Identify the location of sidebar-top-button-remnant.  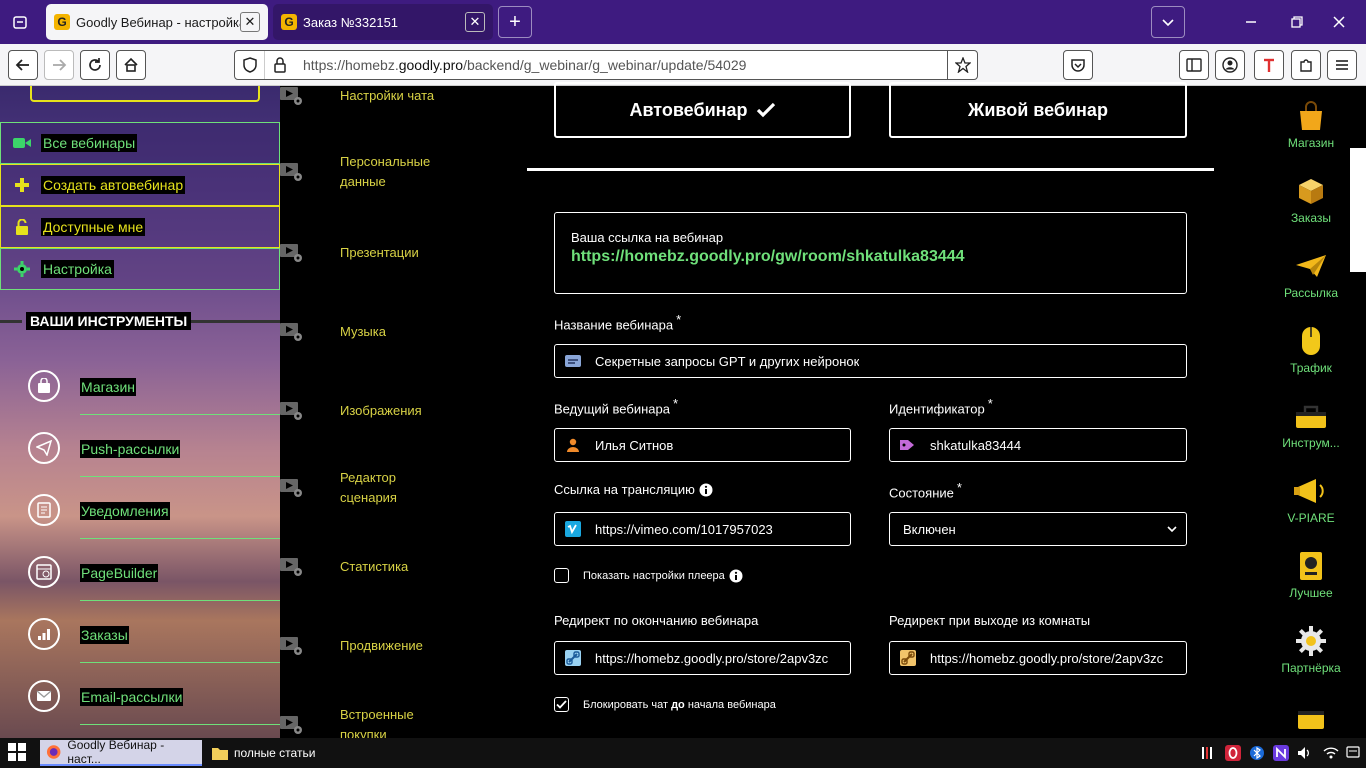
(145, 94).